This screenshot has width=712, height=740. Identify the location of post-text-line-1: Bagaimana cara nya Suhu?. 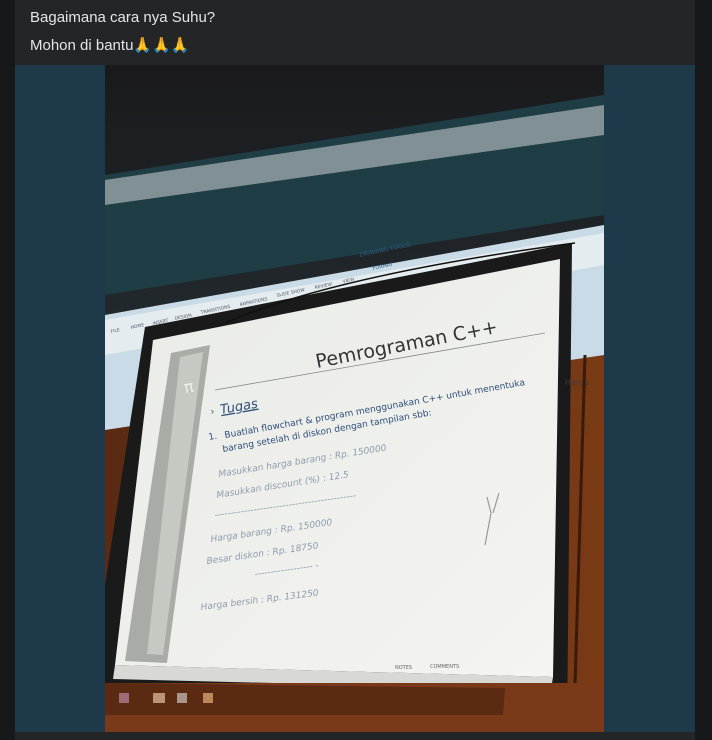
(123, 17).